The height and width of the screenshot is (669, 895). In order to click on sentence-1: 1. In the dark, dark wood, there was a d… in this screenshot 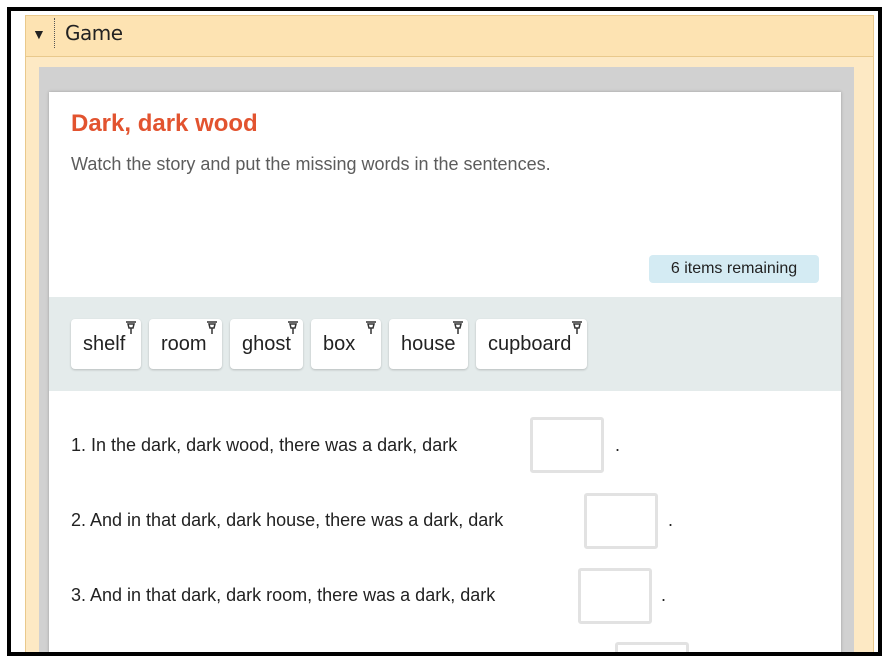, I will do `click(264, 445)`.